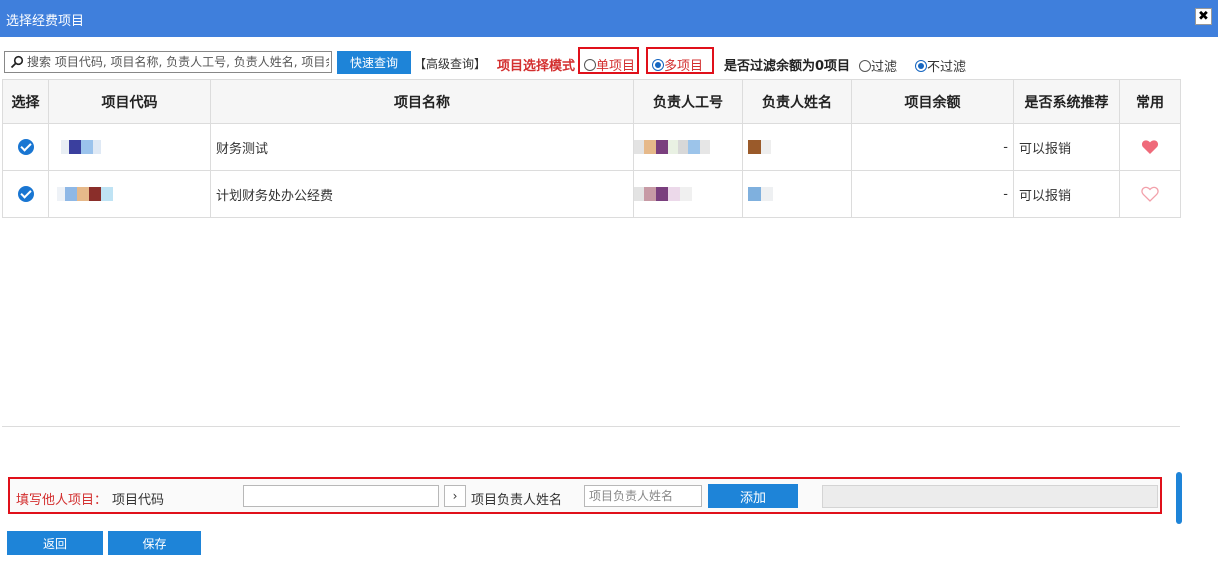  I want to click on search-box, so click(168, 62).